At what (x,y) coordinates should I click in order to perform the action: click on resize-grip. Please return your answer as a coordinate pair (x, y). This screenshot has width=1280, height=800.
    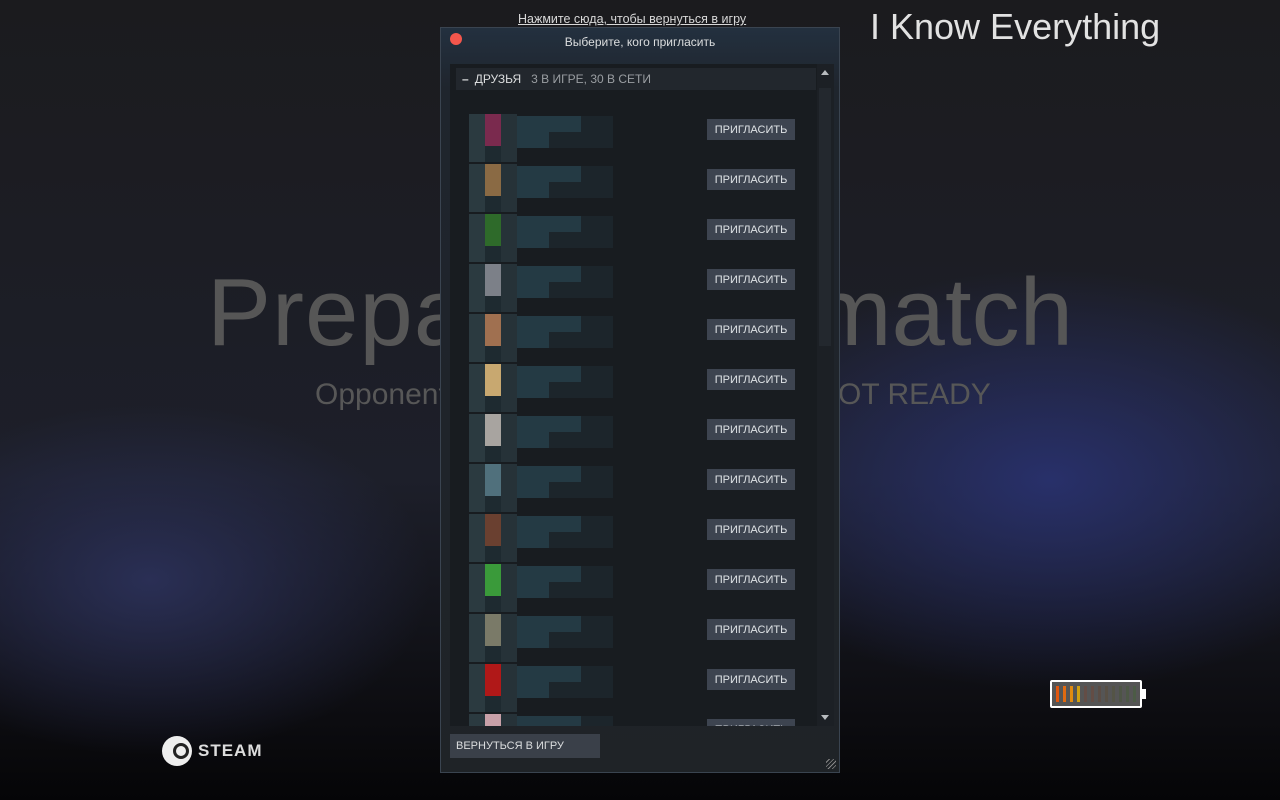
    Looking at the image, I should click on (831, 764).